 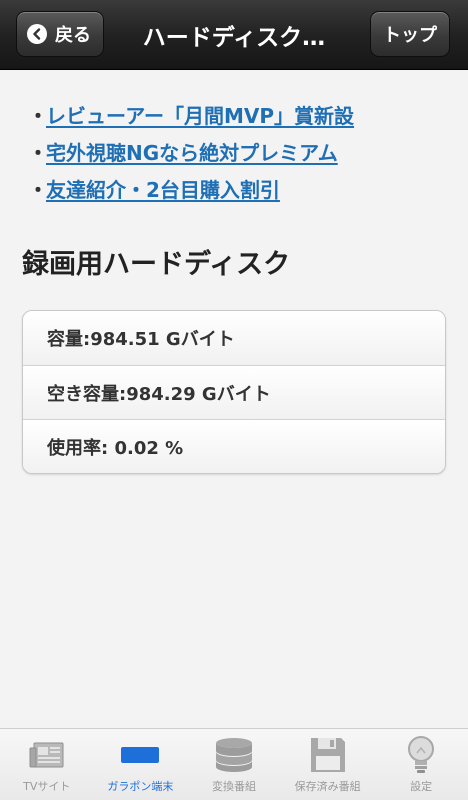 I want to click on tab-bar: TVサイト ガラポン端末 変換番組 保存済み番組 設定, so click(x=234, y=764).